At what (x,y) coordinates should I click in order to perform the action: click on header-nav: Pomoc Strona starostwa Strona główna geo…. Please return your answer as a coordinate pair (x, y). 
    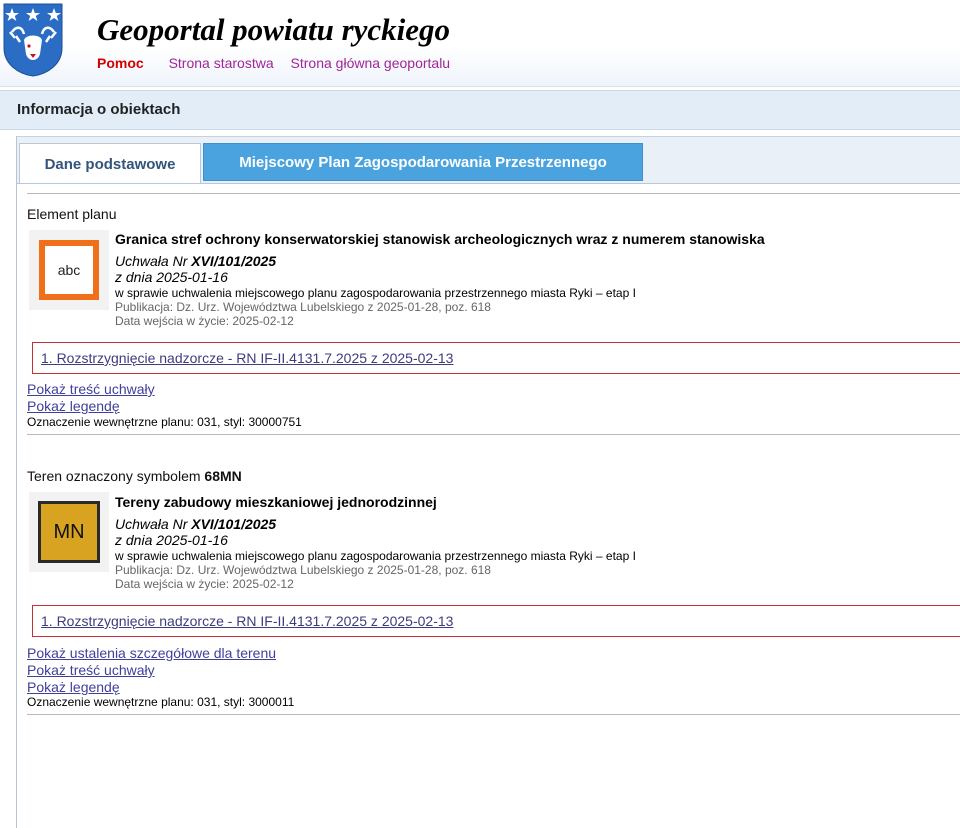
    Looking at the image, I should click on (280, 63).